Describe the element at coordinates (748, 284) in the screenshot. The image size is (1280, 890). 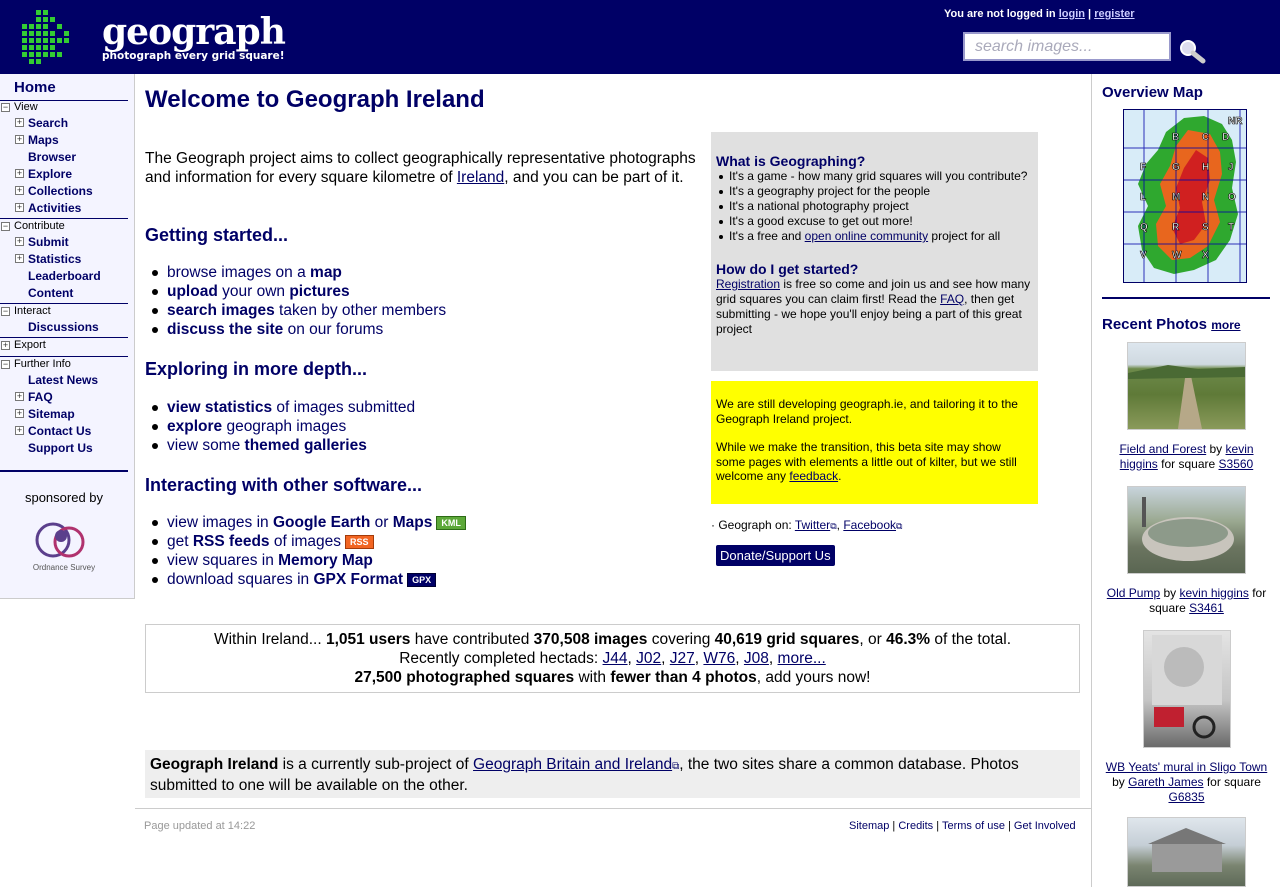
I see `registration-link: Registration` at that location.